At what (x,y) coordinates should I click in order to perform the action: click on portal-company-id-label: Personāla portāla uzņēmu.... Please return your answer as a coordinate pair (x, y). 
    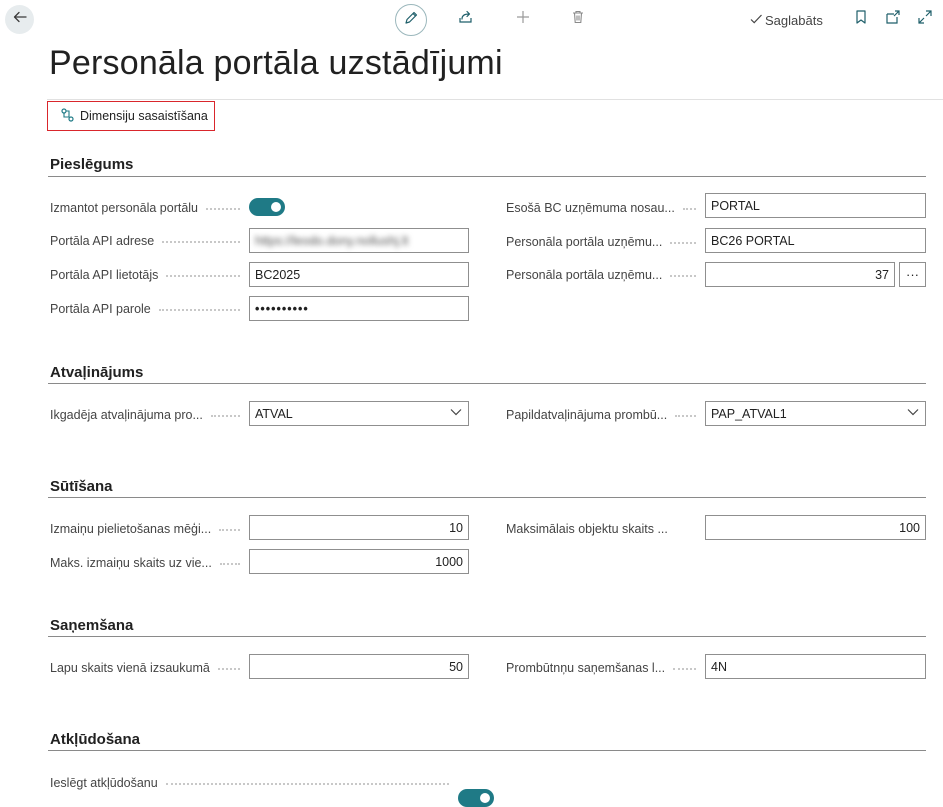
    Looking at the image, I should click on (604, 275).